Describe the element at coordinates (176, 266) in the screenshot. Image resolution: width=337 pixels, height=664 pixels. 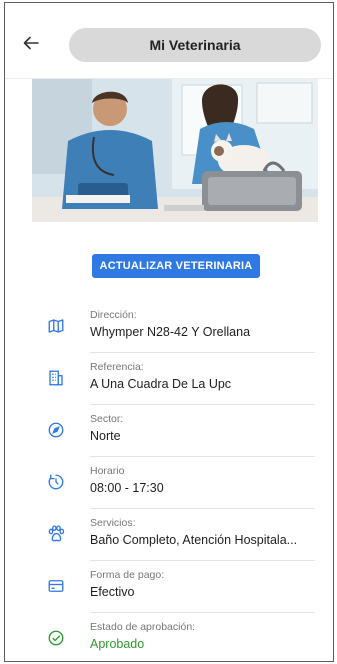
I see `update-veterinary-button: ACTUALIZAR VETERINARIA` at that location.